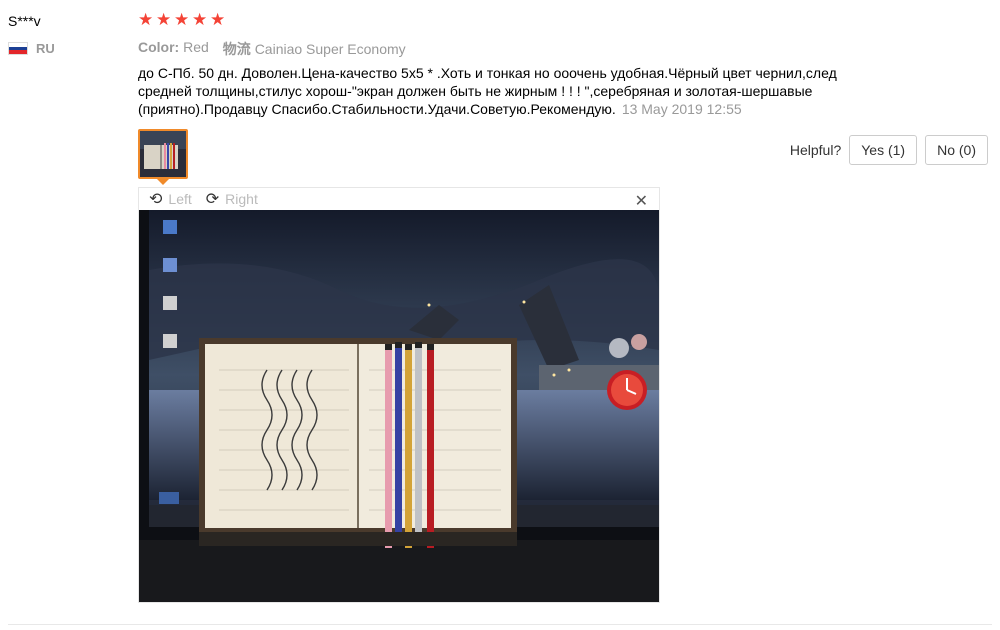 This screenshot has width=1000, height=630. Describe the element at coordinates (399, 199) in the screenshot. I see `viewer-toolbar: ⟲ Left ⟳ Right ✕` at that location.